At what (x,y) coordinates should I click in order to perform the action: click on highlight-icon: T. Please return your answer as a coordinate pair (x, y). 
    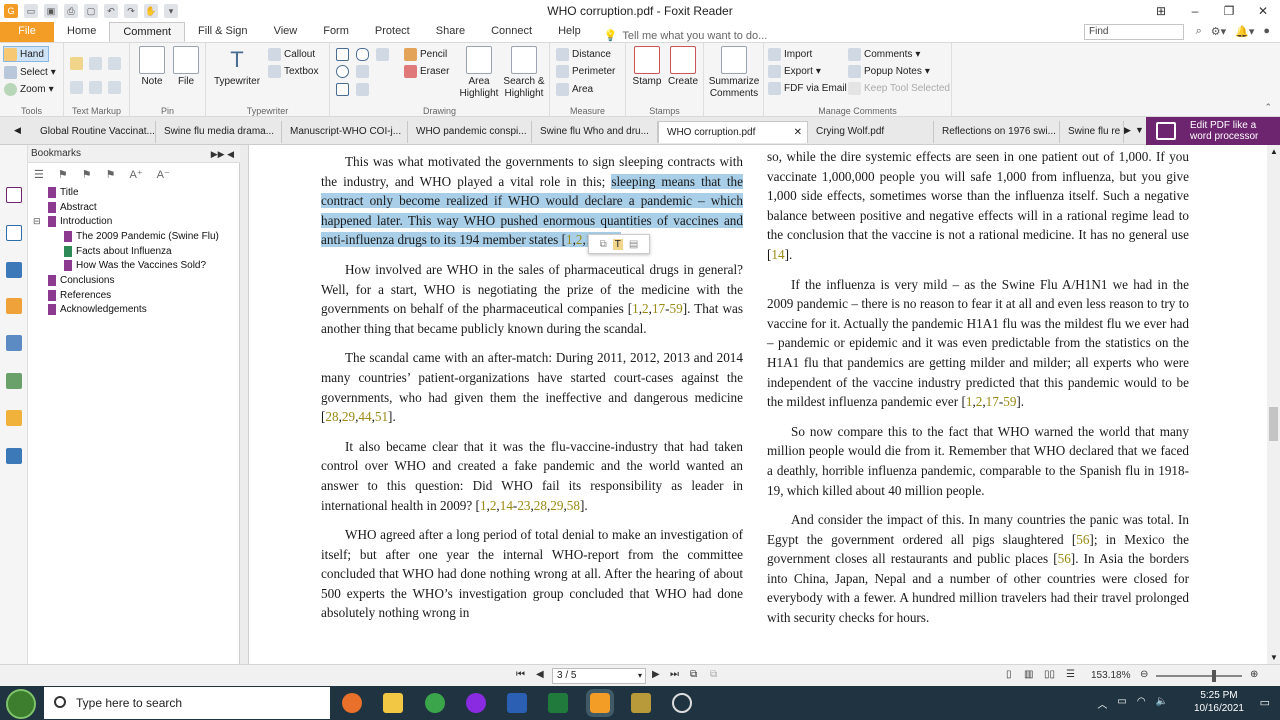
    Looking at the image, I should click on (617, 244).